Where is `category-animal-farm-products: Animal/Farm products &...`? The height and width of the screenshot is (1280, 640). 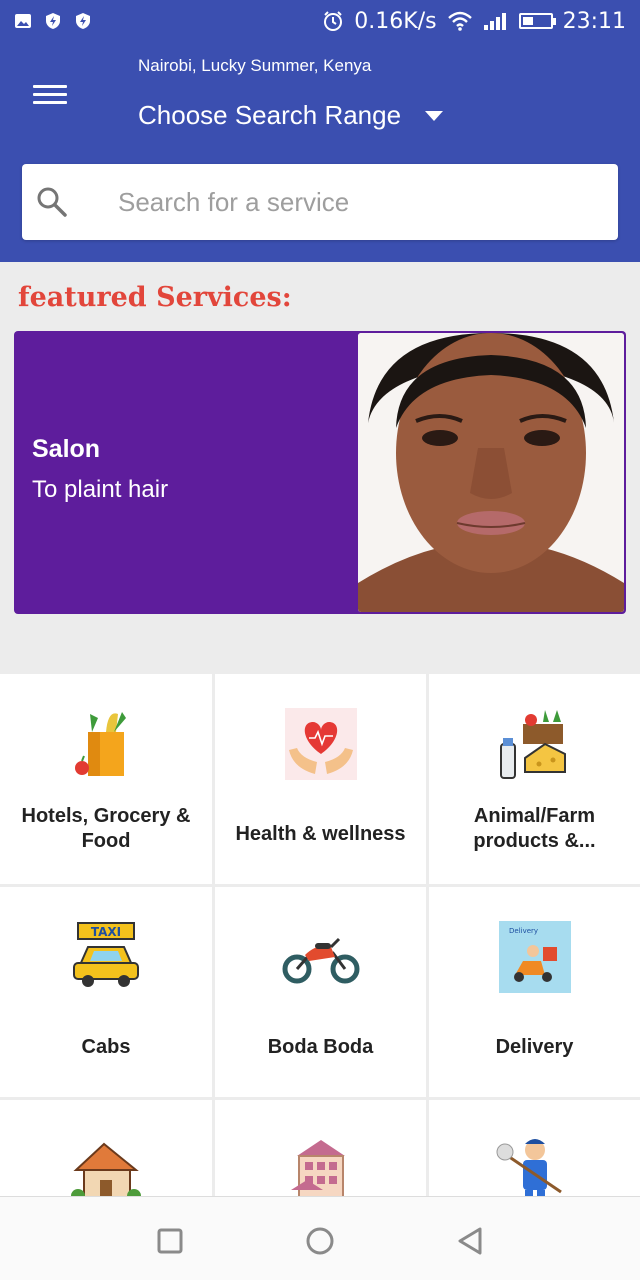
category-animal-farm-products: Animal/Farm products &... is located at coordinates (534, 779).